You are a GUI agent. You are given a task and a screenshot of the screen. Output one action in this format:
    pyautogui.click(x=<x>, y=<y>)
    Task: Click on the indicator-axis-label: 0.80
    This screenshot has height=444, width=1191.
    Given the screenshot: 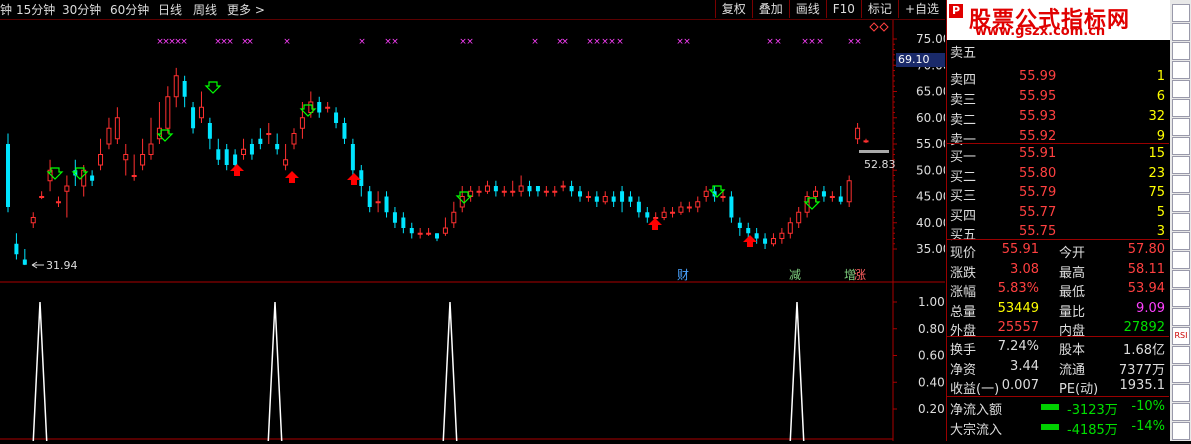 What is the action you would take?
    pyautogui.click(x=931, y=329)
    